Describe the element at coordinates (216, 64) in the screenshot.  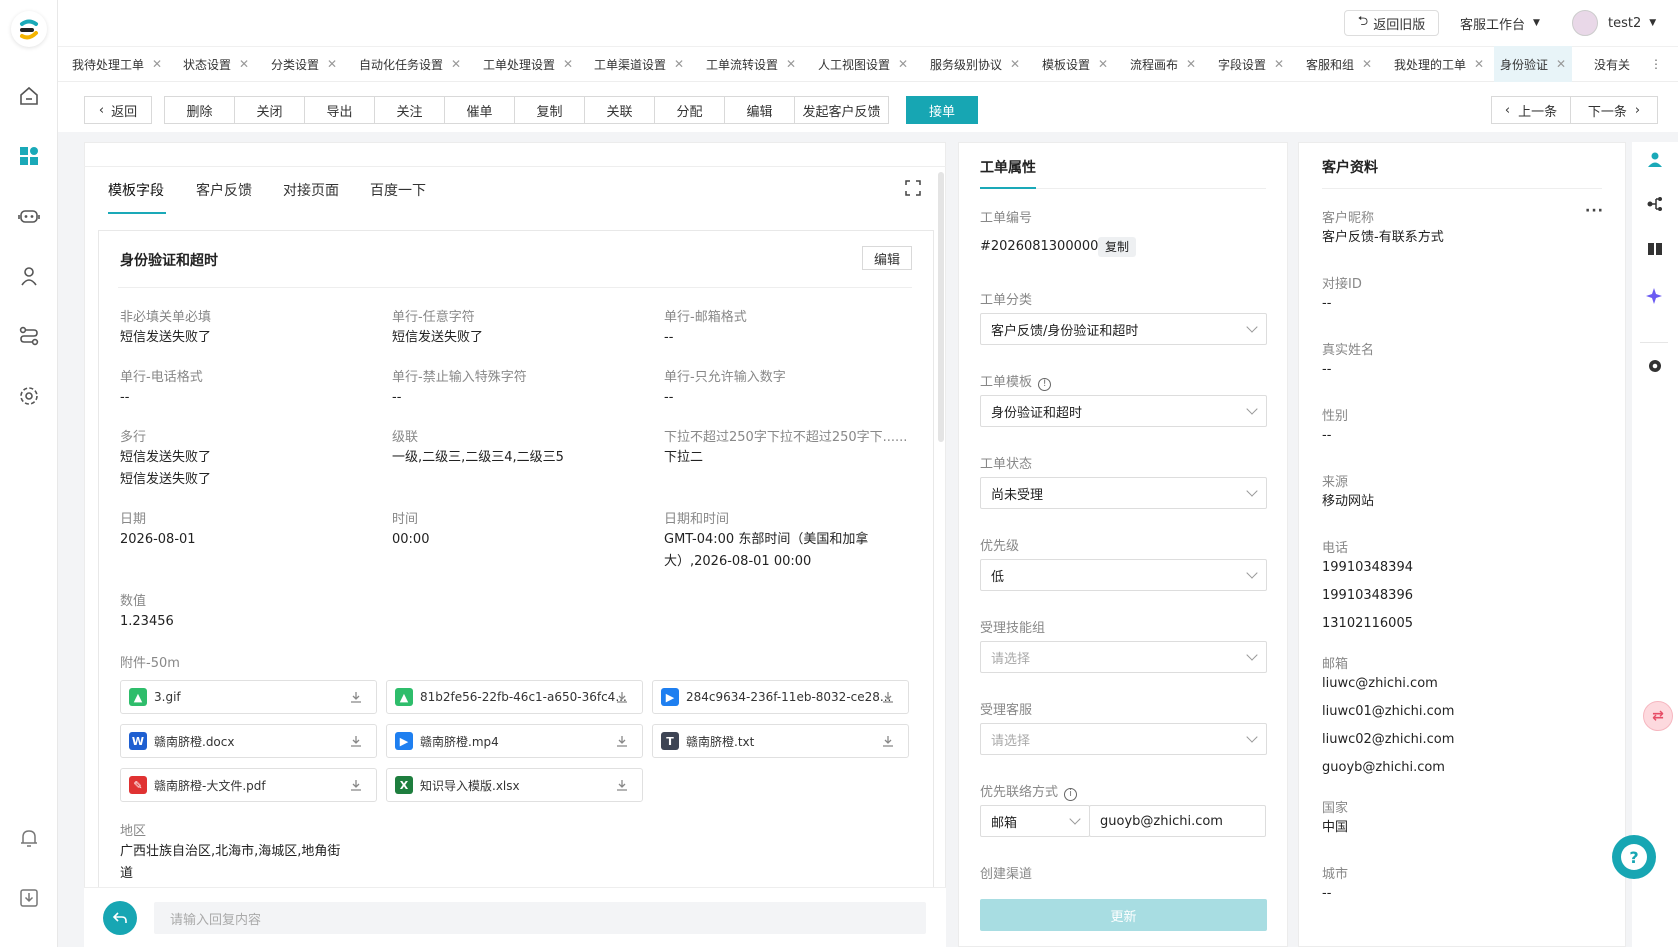
I see `tab-1: 状态设置 ✕` at that location.